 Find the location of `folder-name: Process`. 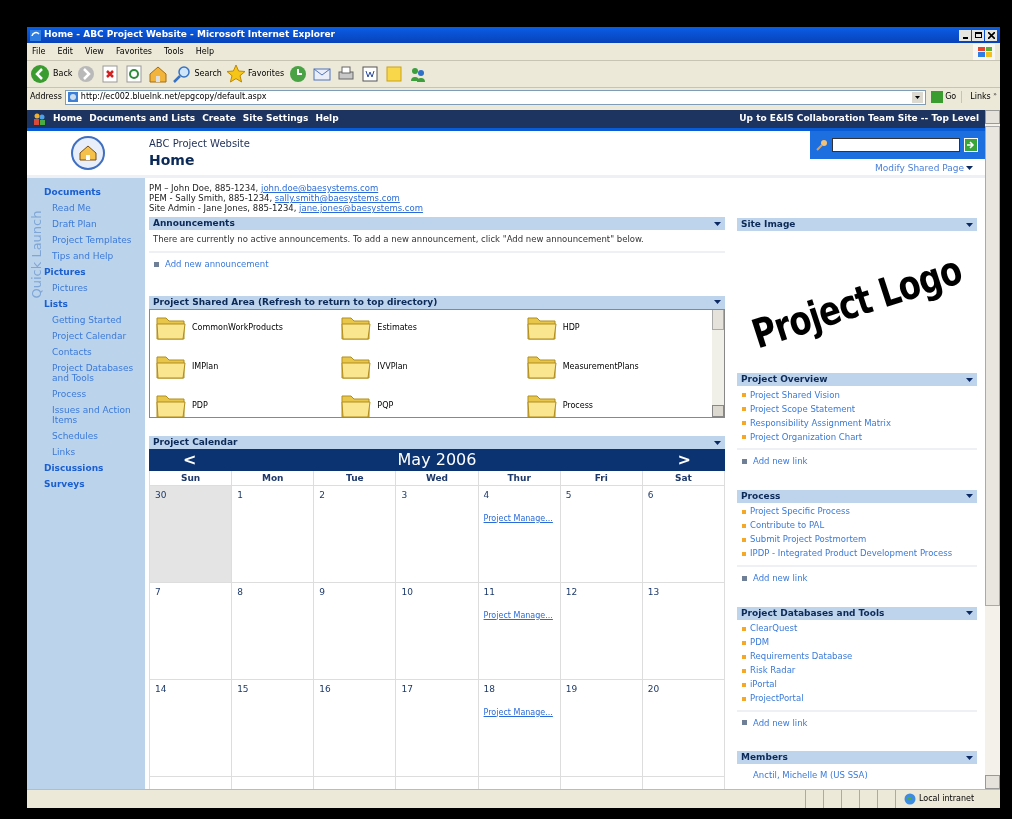

folder-name: Process is located at coordinates (577, 405).